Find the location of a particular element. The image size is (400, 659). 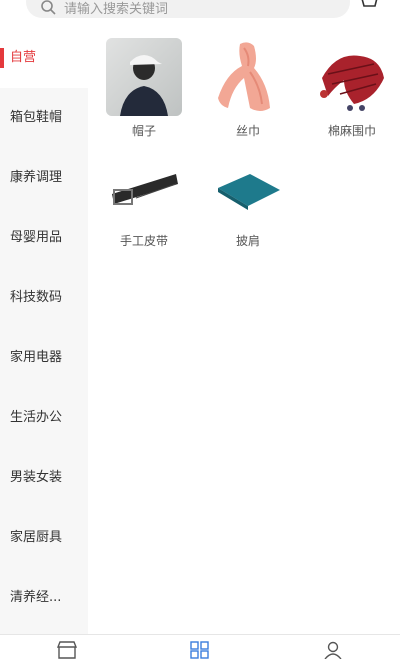

leather-belt-photo is located at coordinates (144, 187).